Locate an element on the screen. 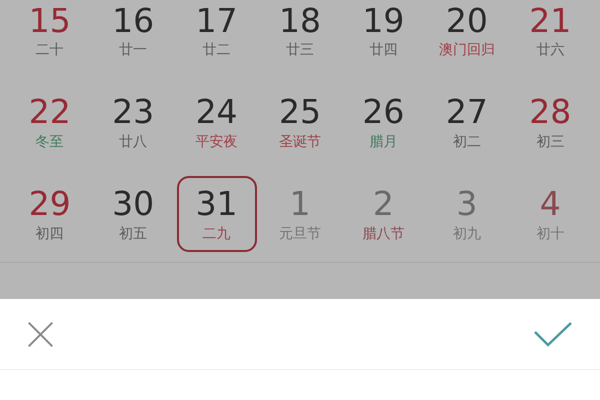 The height and width of the screenshot is (400, 600). lunar-date: 初二 is located at coordinates (466, 142).